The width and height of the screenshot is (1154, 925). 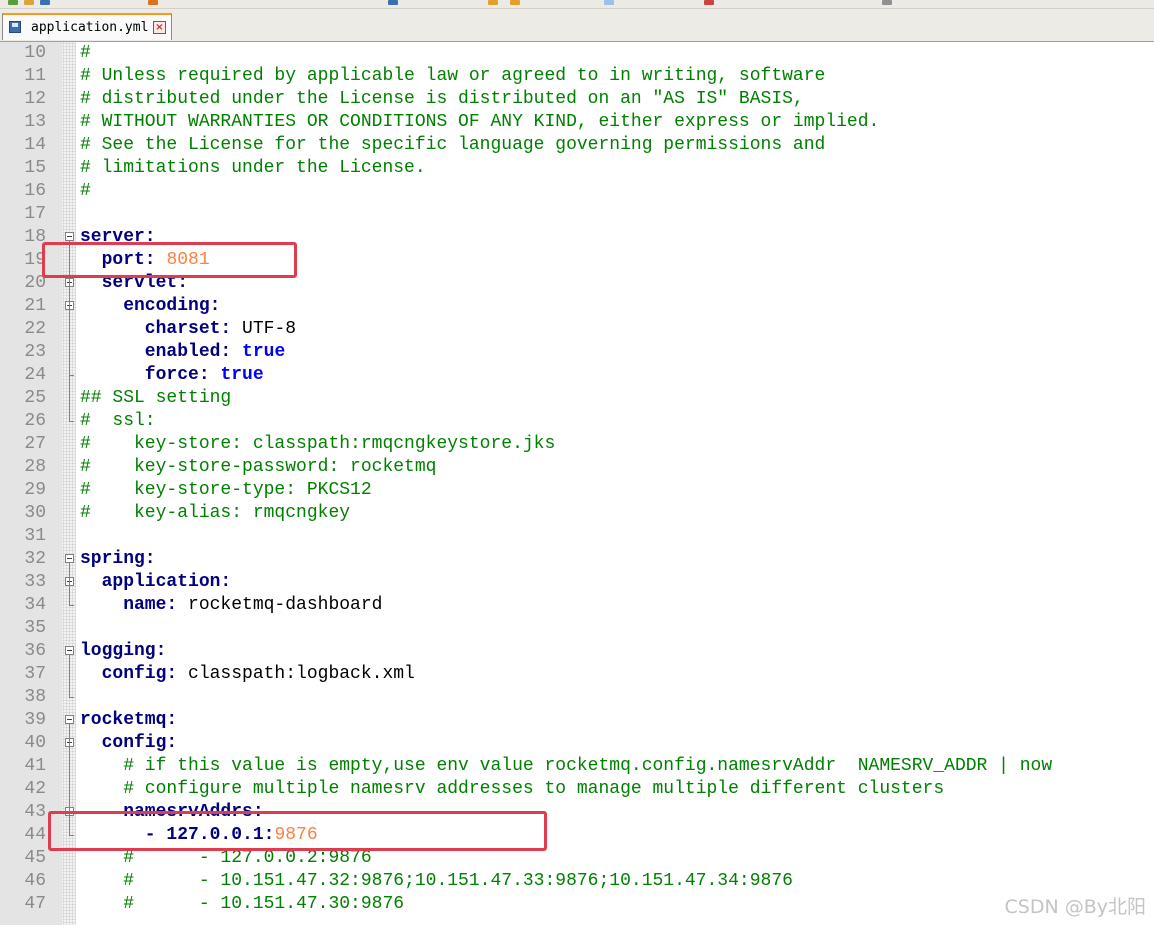 I want to click on code-token-comment: # ssl:, so click(x=118, y=421).